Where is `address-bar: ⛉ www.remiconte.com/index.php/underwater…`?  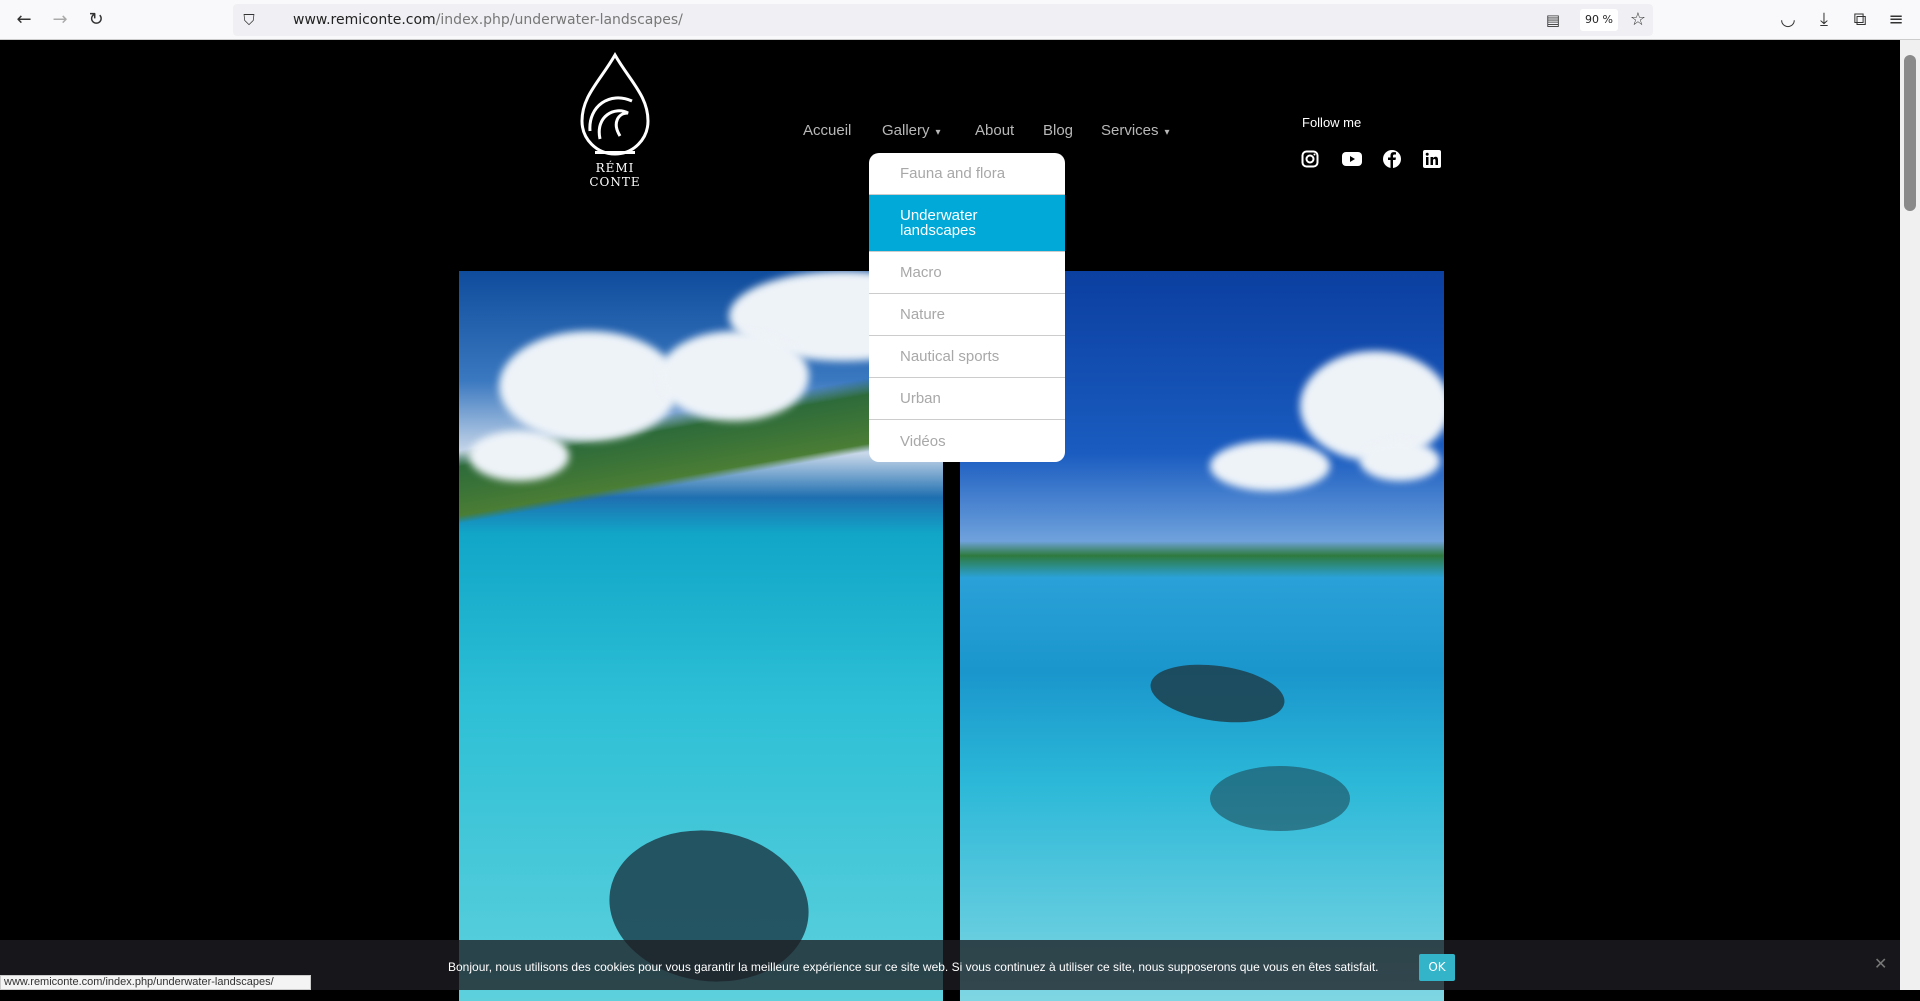 address-bar: ⛉ www.remiconte.com/index.php/underwater… is located at coordinates (943, 20).